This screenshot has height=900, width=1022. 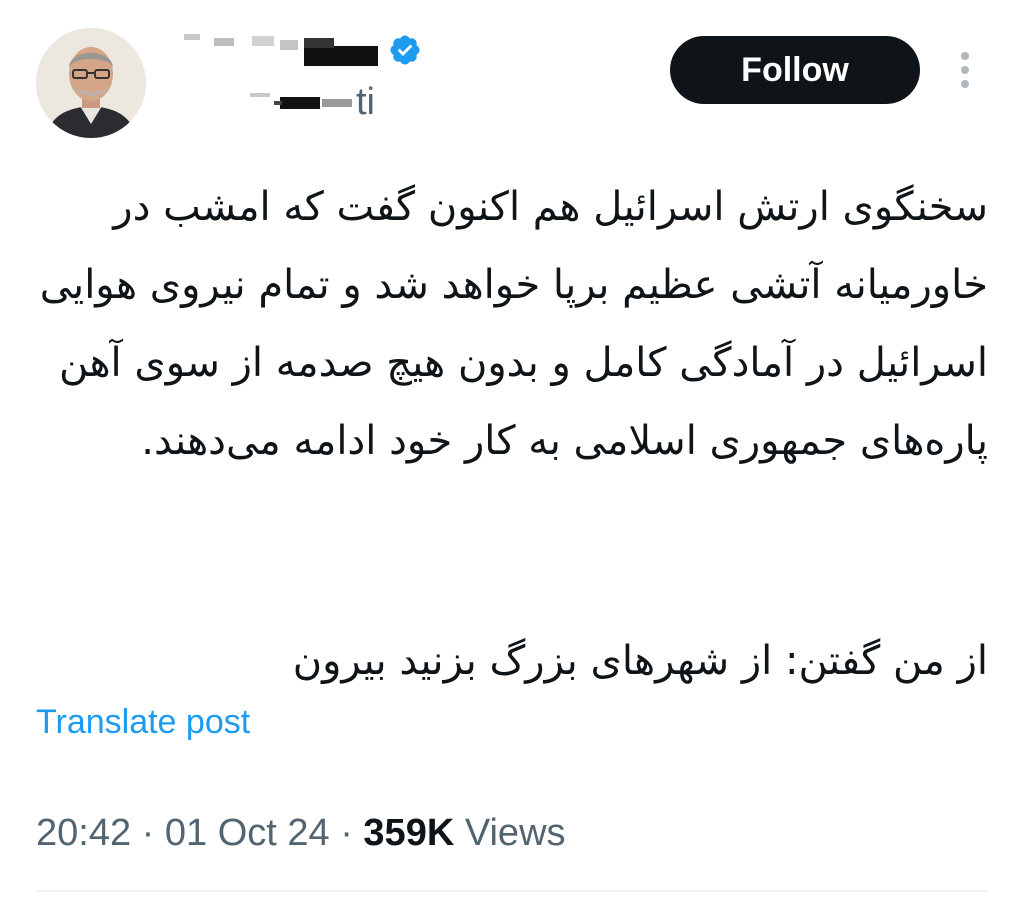 What do you see at coordinates (143, 722) in the screenshot?
I see `translate-post-link: Translate post` at bounding box center [143, 722].